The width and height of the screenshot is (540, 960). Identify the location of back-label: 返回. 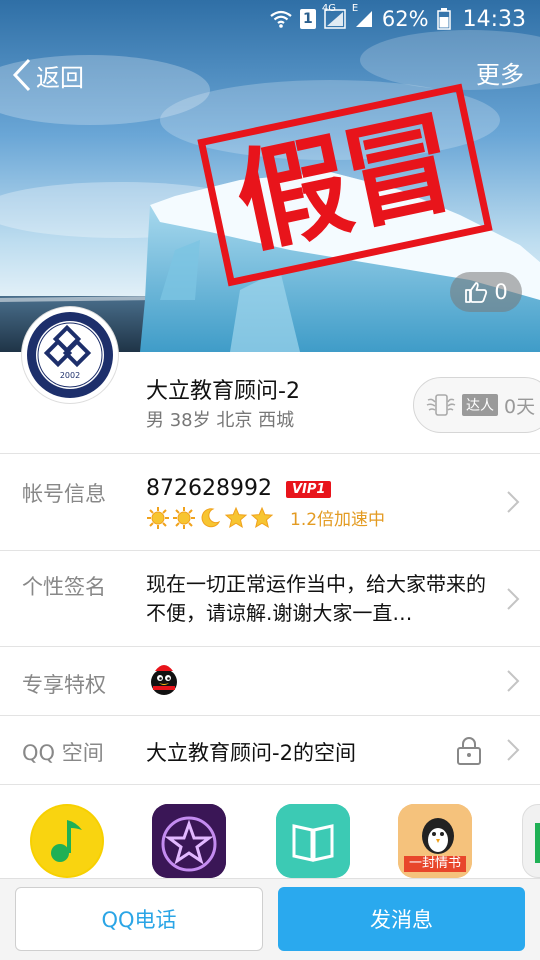
(60, 77).